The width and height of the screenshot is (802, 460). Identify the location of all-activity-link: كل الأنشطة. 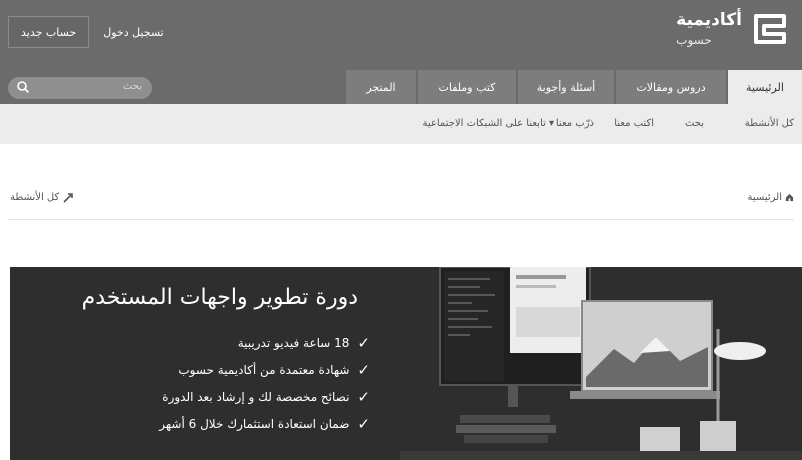
(42, 197).